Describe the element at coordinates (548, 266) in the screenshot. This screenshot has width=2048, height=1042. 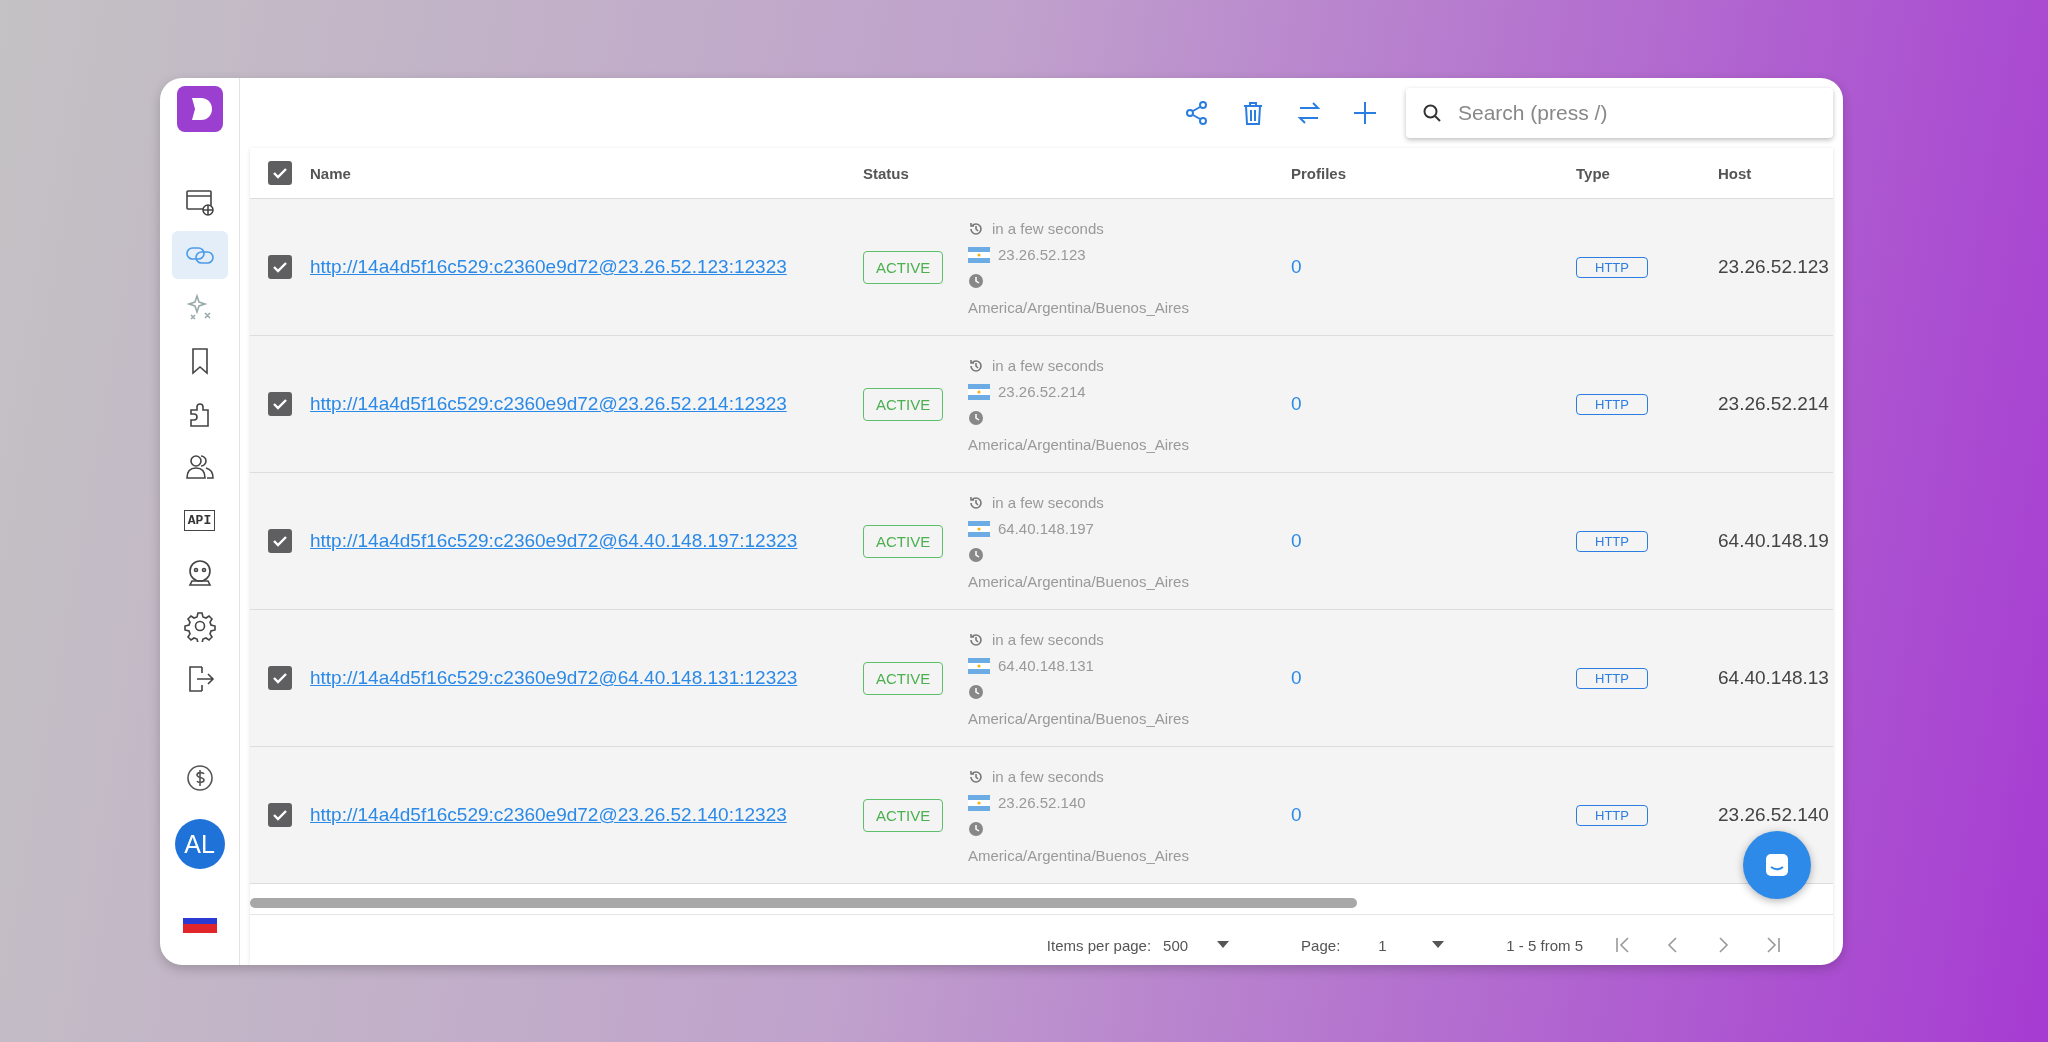
I see `proxy-link: http://14a4d5f16c529:c2360e9d72@23.26.52.123:12323` at that location.